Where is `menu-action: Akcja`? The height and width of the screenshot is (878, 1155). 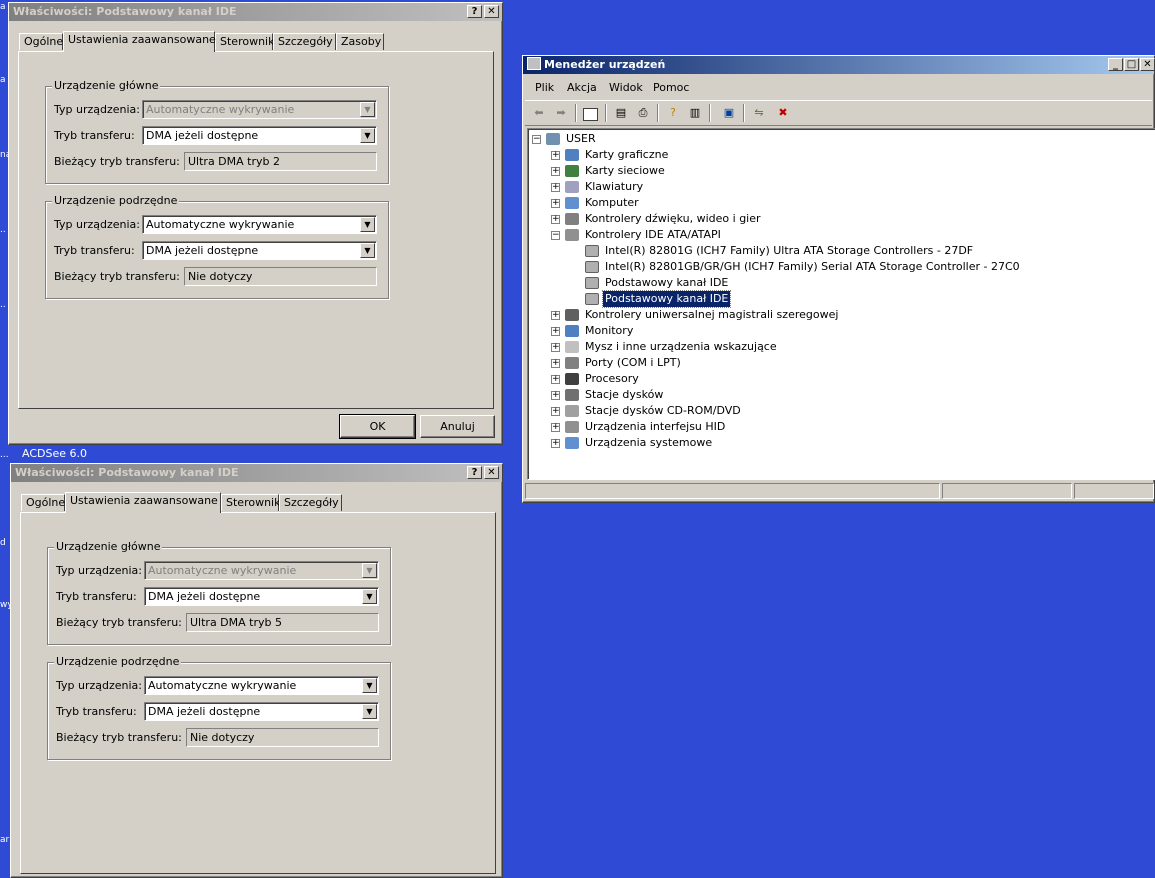 menu-action: Akcja is located at coordinates (582, 87).